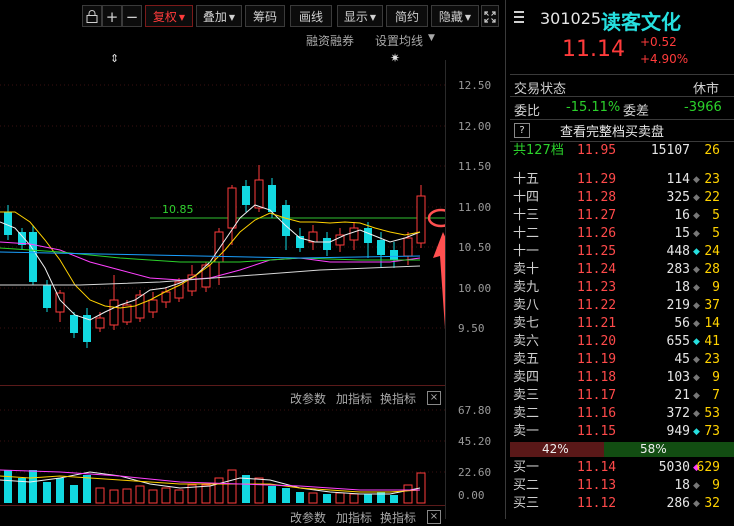  What do you see at coordinates (619, 288) in the screenshot?
I see `ask-row: 卖九 11.23 18 ◆ 9` at bounding box center [619, 288].